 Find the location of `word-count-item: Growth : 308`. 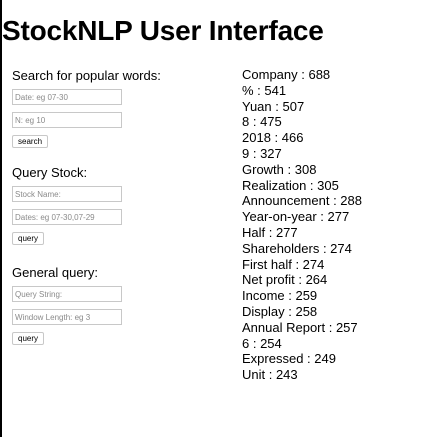

word-count-item: Growth : 308 is located at coordinates (279, 169).